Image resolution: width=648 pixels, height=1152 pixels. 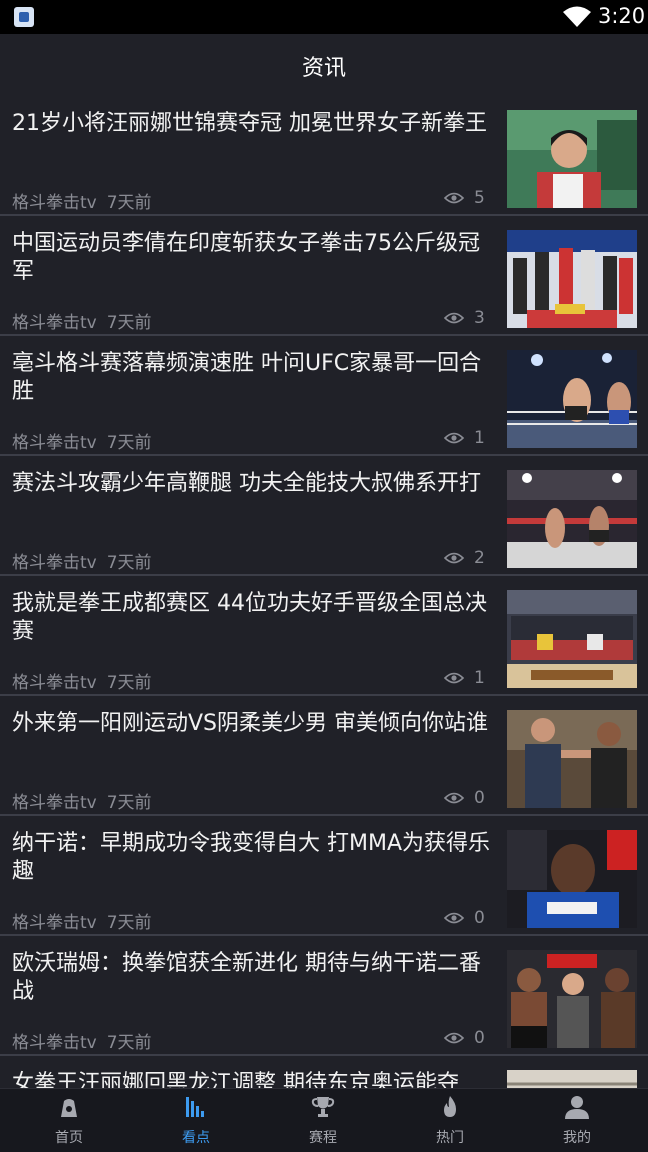 I want to click on tab-schedule: 赛程, so click(x=323, y=1120).